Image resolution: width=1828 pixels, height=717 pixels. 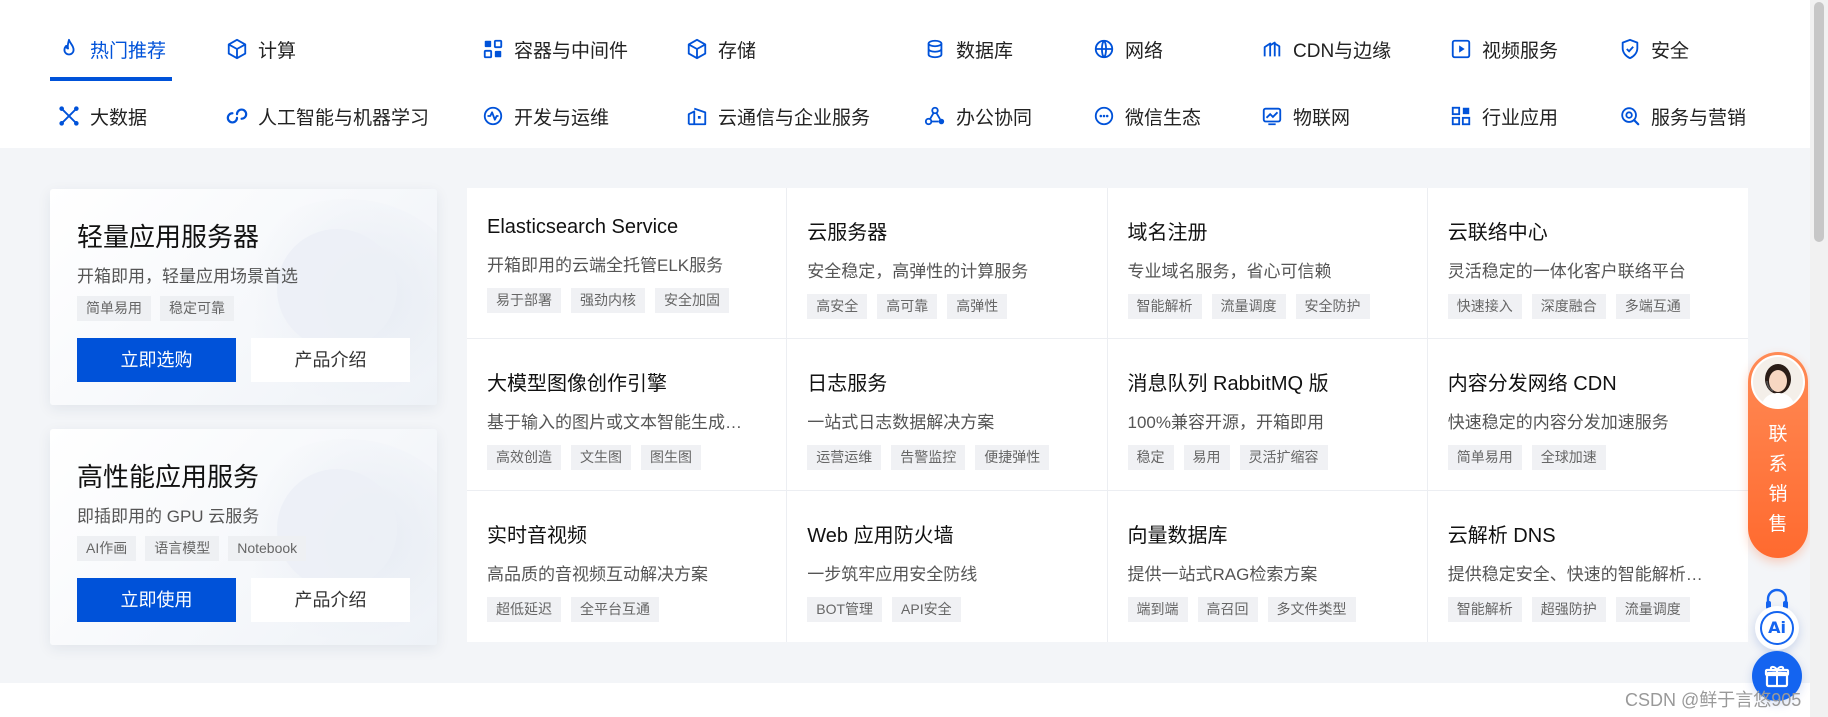 What do you see at coordinates (1326, 49) in the screenshot?
I see `nav-item-cdn: CDN与边缘` at bounding box center [1326, 49].